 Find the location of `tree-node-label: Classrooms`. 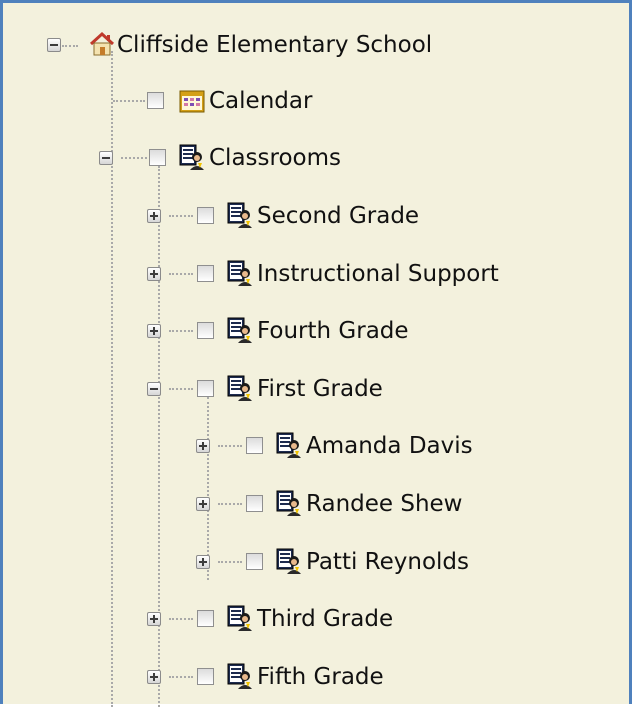

tree-node-label: Classrooms is located at coordinates (275, 158).